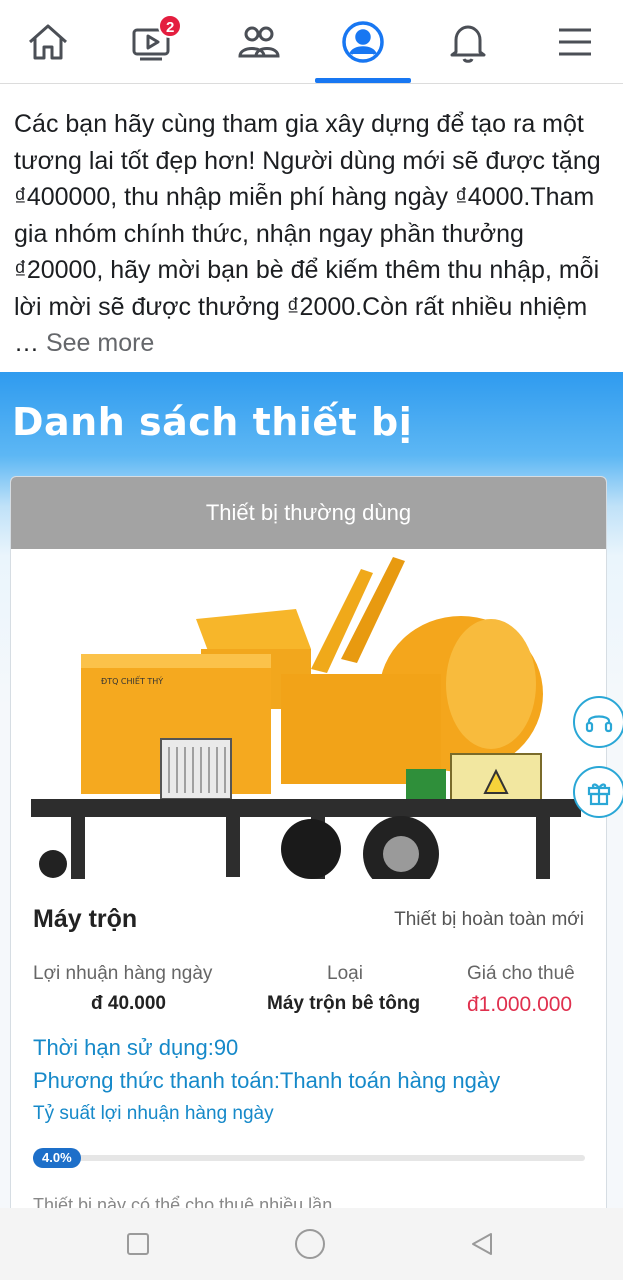  I want to click on top-navigation: 2, so click(311, 42).